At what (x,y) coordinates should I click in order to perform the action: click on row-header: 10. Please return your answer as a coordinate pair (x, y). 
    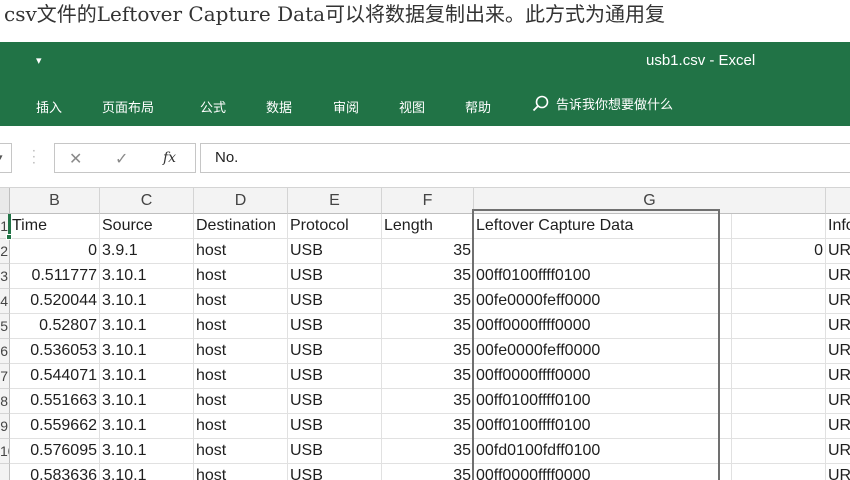
    Looking at the image, I should click on (5, 451).